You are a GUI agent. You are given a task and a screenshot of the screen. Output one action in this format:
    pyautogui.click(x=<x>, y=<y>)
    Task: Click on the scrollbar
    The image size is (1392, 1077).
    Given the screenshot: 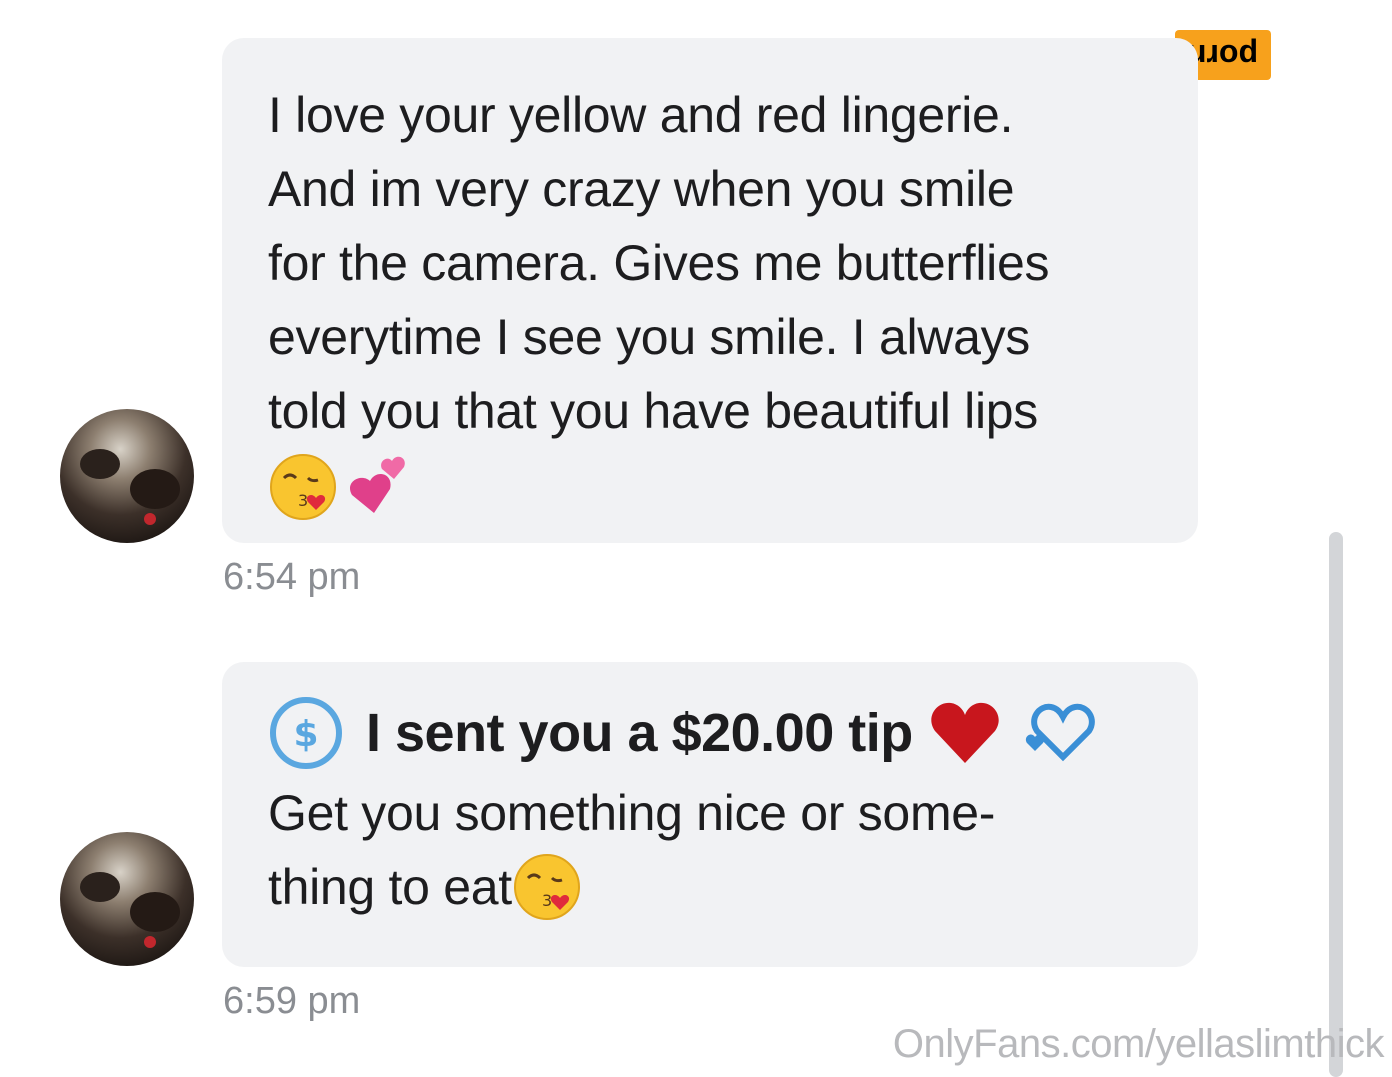 What is the action you would take?
    pyautogui.click(x=1336, y=804)
    